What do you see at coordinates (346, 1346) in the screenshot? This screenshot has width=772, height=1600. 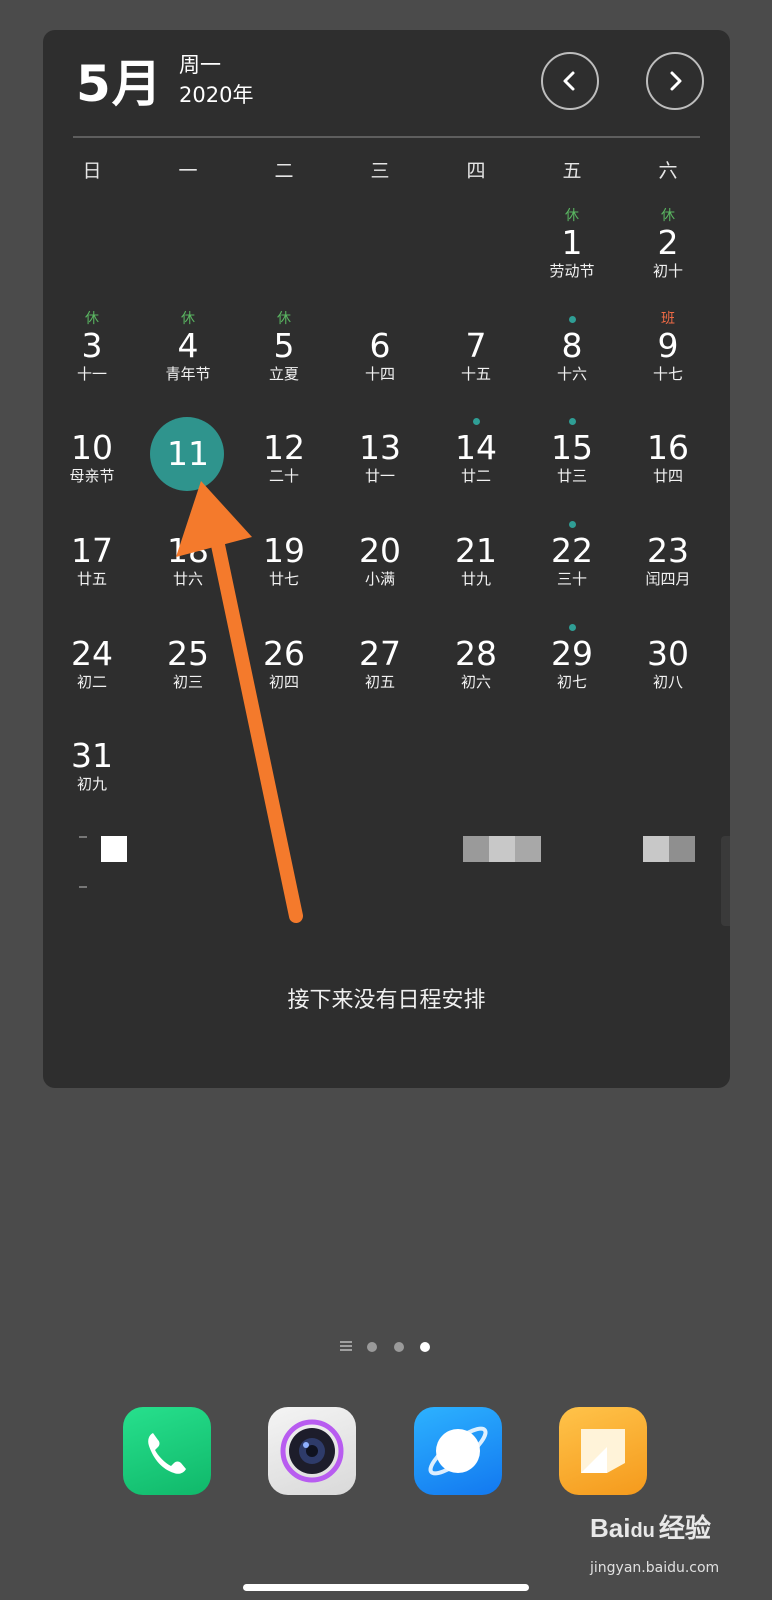 I see `menu-icon` at bounding box center [346, 1346].